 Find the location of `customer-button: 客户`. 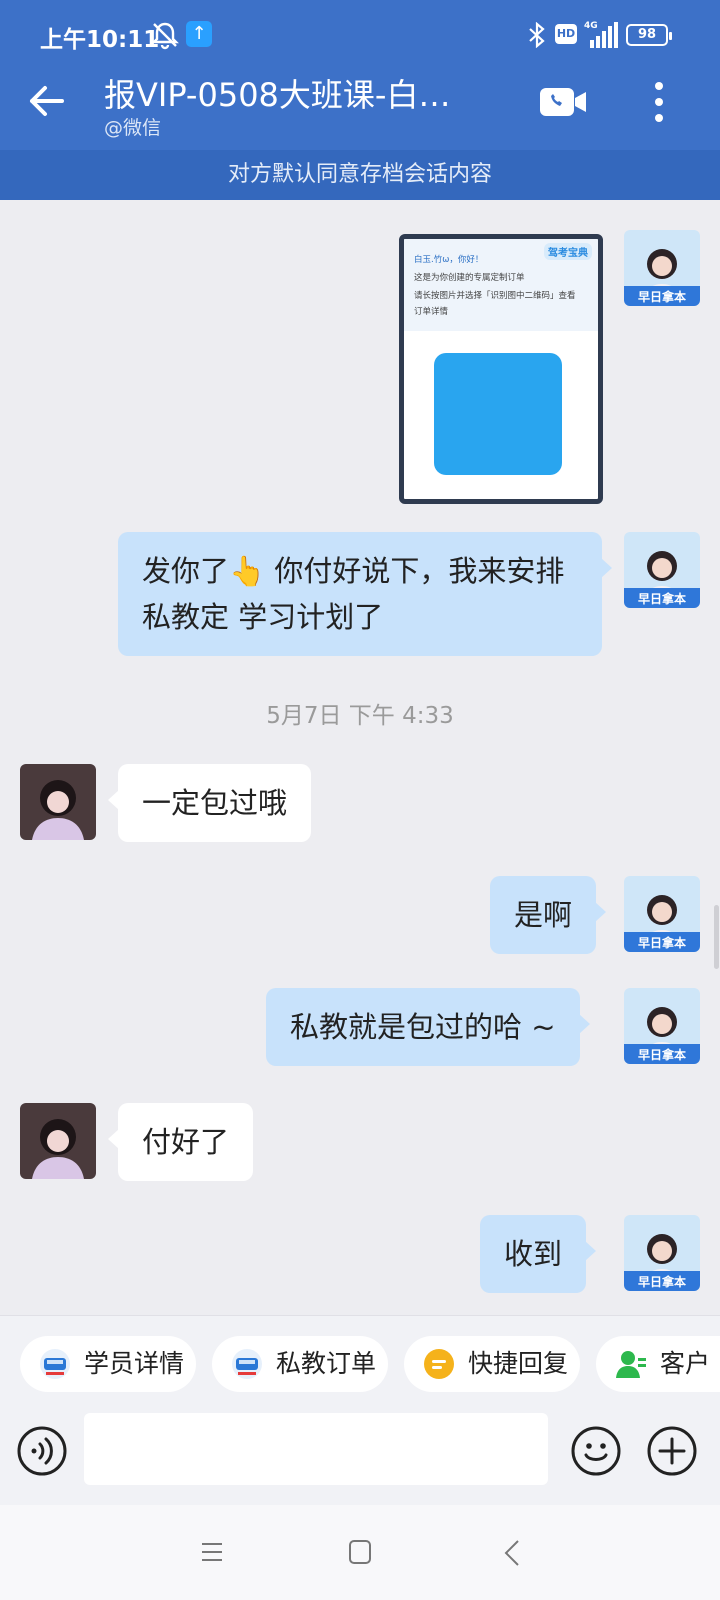

customer-button: 客户 is located at coordinates (658, 1364).